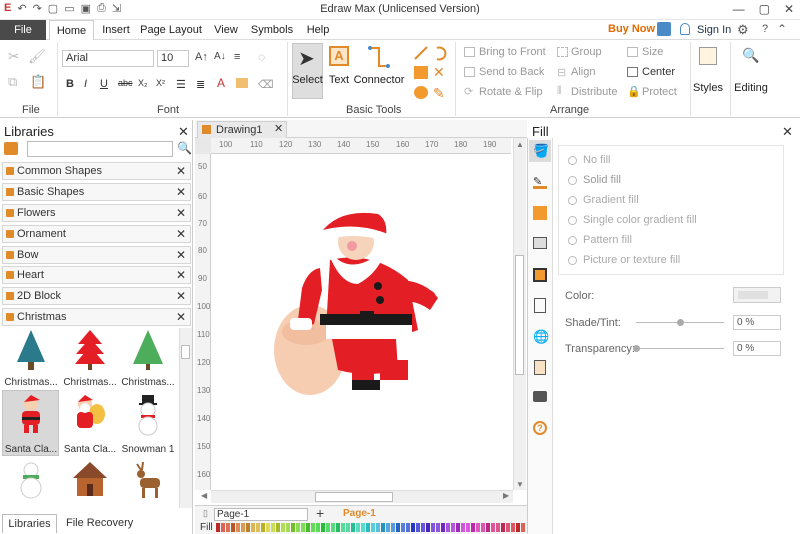 This screenshot has height=534, width=800. Describe the element at coordinates (200, 84) in the screenshot. I see `align-text-icon: ≣` at that location.